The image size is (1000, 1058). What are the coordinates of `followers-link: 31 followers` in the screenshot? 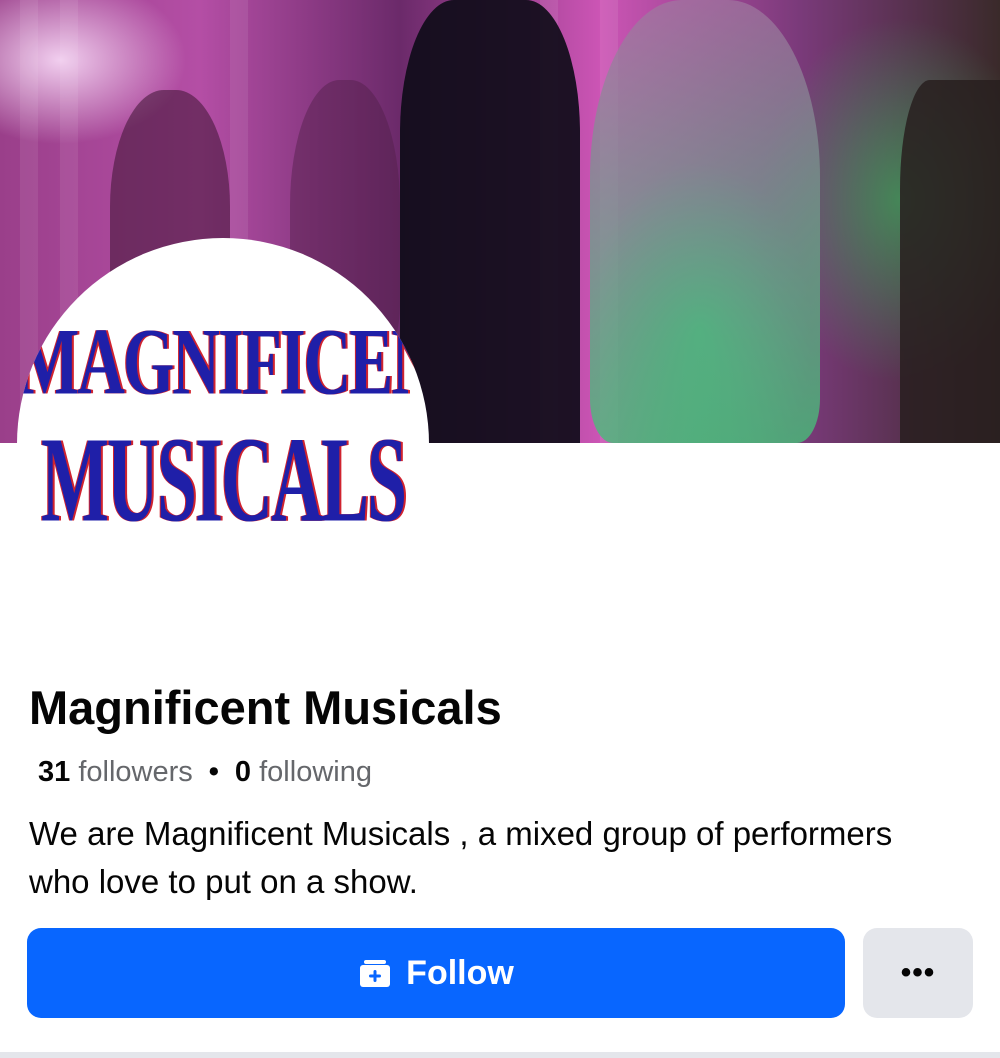 It's located at (115, 772).